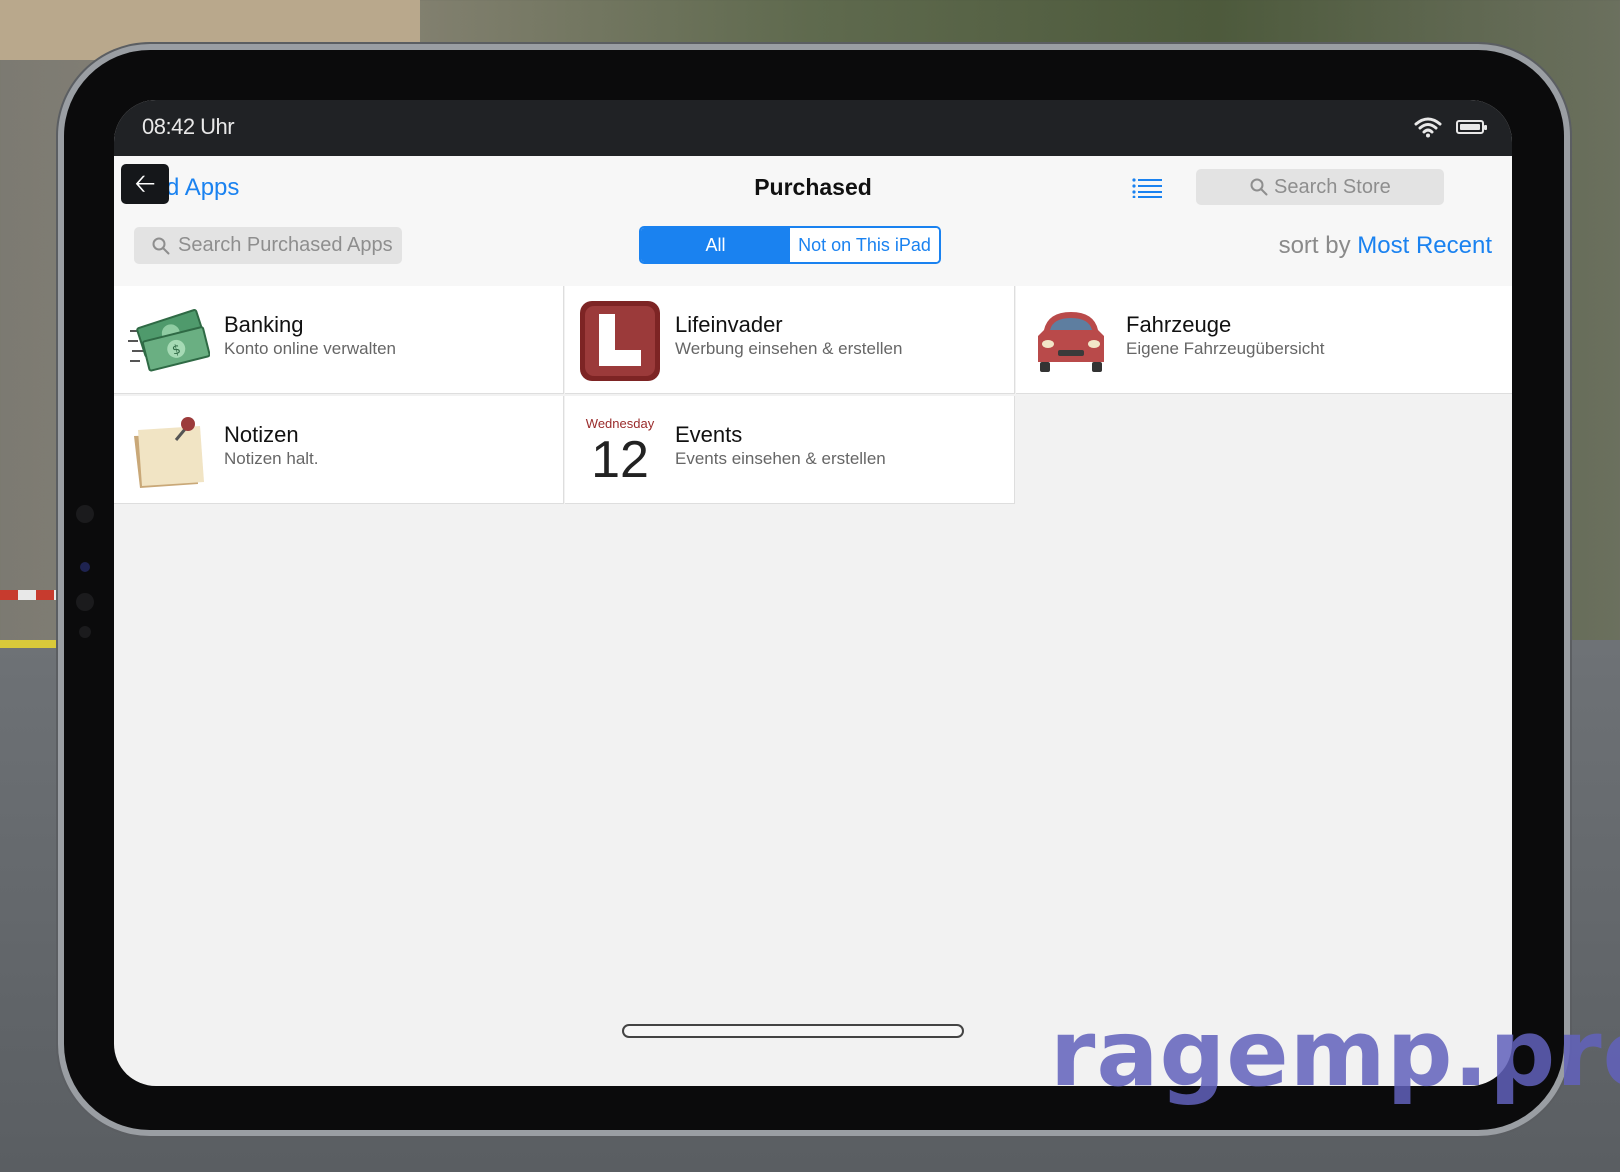 Image resolution: width=1620 pixels, height=1172 pixels. Describe the element at coordinates (813, 128) in the screenshot. I see `status-bar: 08:42 Uhr` at that location.